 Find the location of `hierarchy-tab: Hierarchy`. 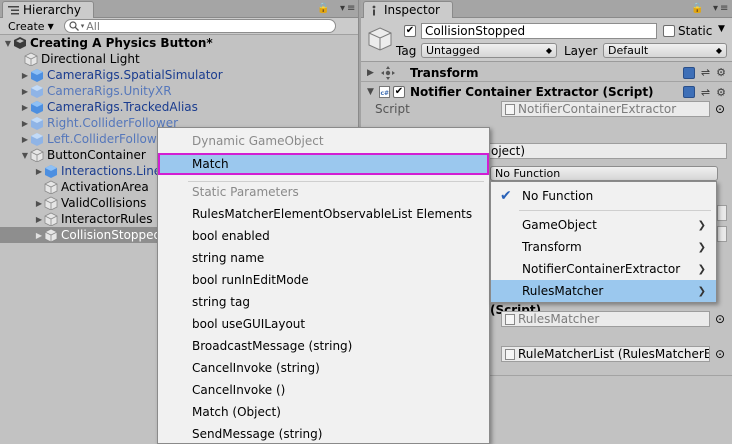

hierarchy-tab: Hierarchy is located at coordinates (48, 9).